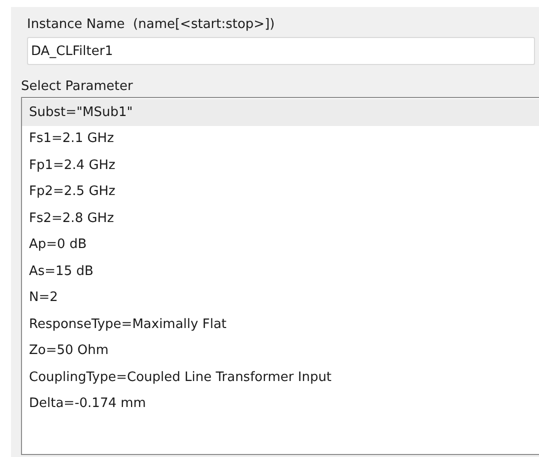 The height and width of the screenshot is (457, 539). I want to click on instance-name-field: DA_CLFilter1, so click(281, 51).